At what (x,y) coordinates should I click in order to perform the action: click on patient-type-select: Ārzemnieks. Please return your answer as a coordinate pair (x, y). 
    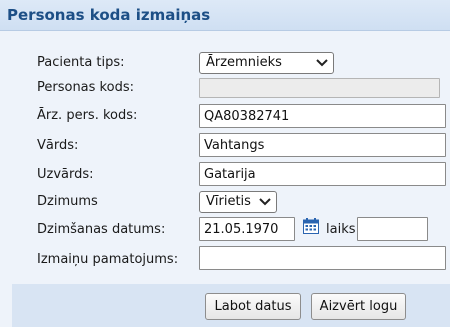
    Looking at the image, I should click on (266, 63).